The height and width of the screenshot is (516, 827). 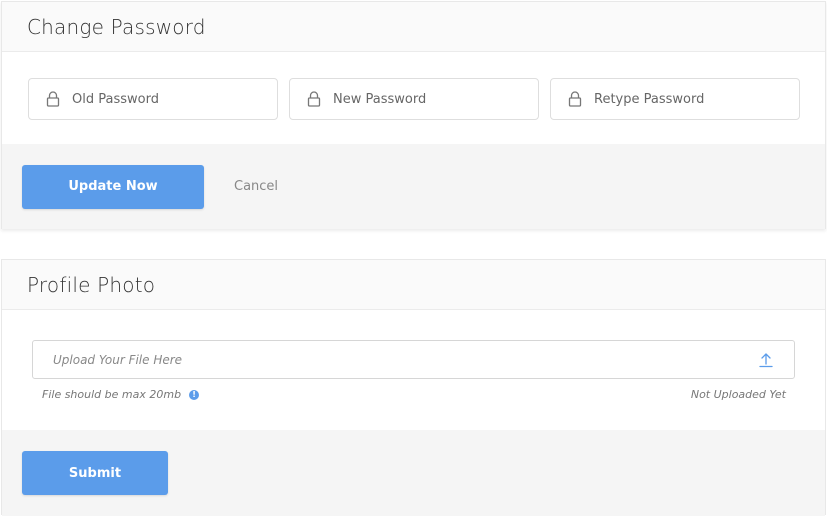 I want to click on retype-password-input, so click(x=684, y=99).